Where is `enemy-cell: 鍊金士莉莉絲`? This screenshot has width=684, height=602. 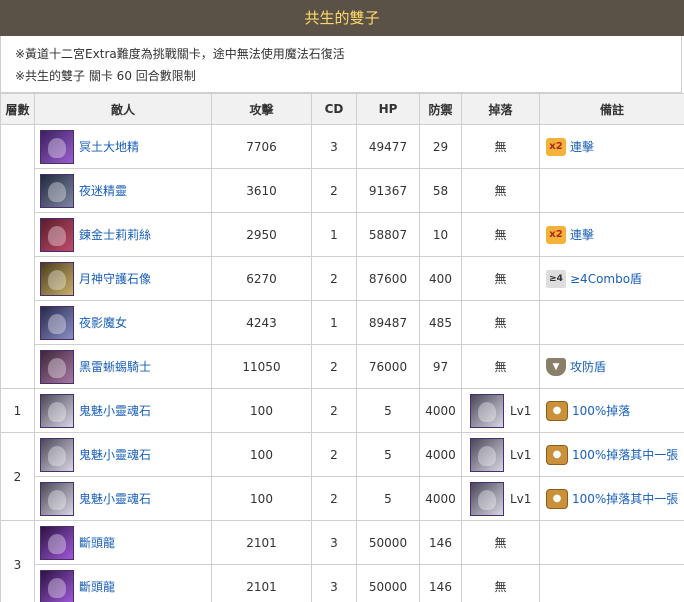
enemy-cell: 鍊金士莉莉絲 is located at coordinates (123, 234).